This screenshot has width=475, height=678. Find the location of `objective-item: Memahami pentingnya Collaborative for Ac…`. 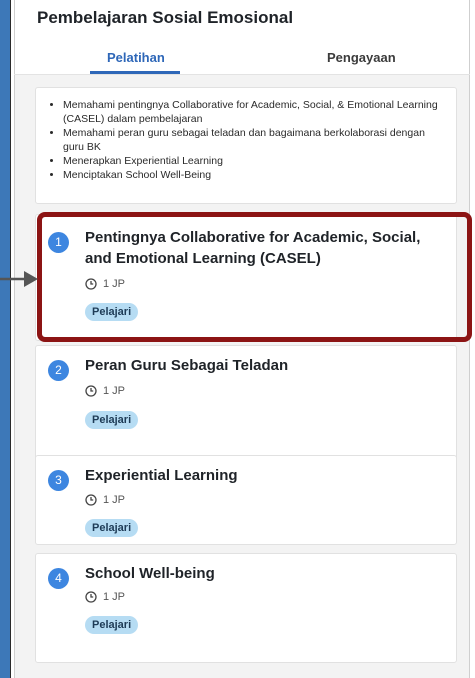

objective-item: Memahami pentingnya Collaborative for Ac… is located at coordinates (251, 112).